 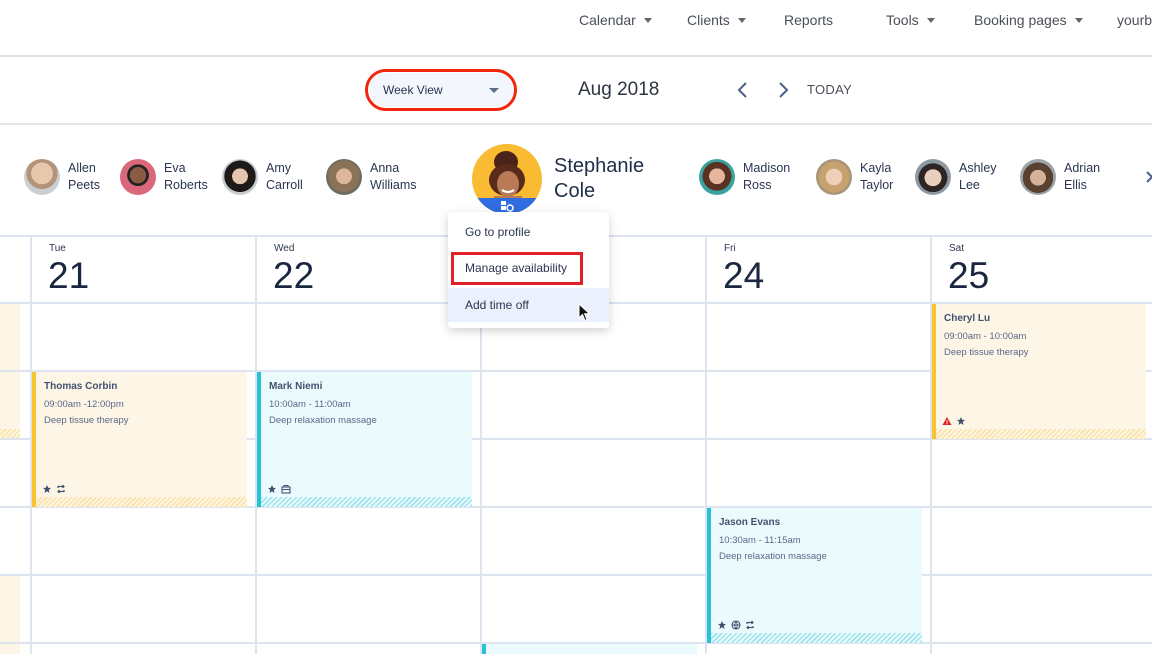 I want to click on day-header-fri: Fri 24, so click(x=818, y=268).